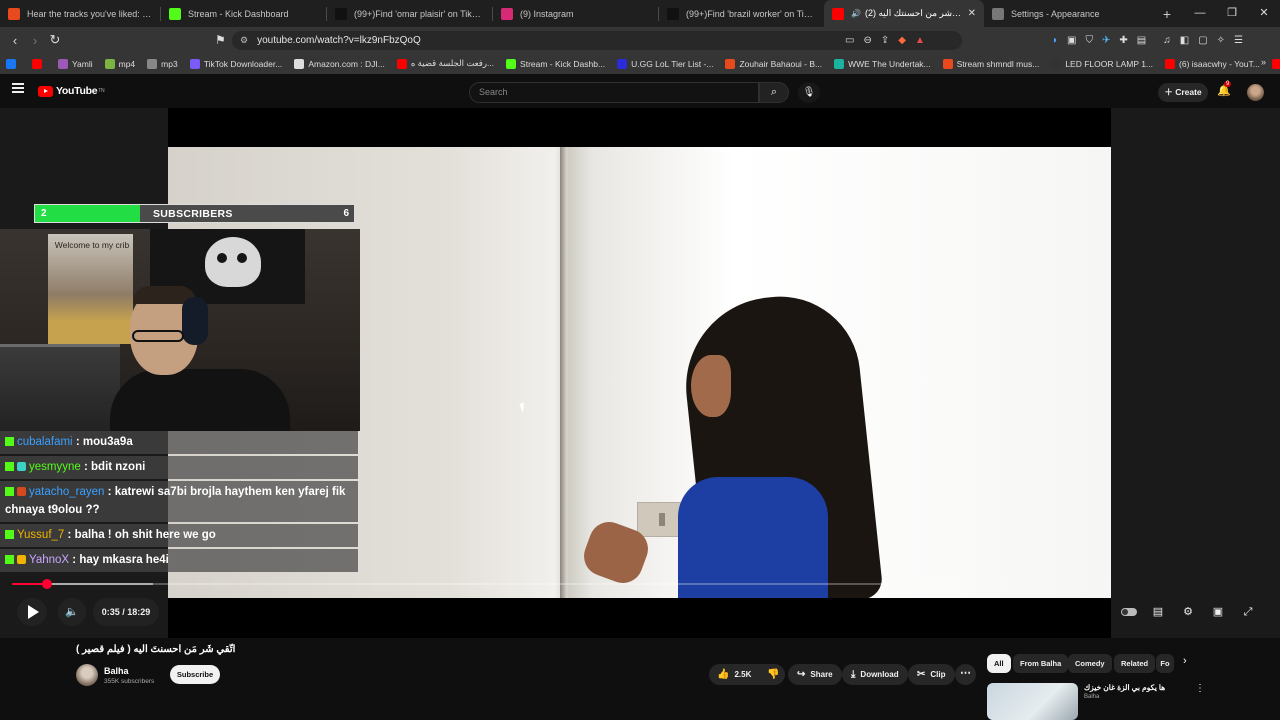 This screenshot has height=720, width=1280. I want to click on media-icon: ♫, so click(1167, 40).